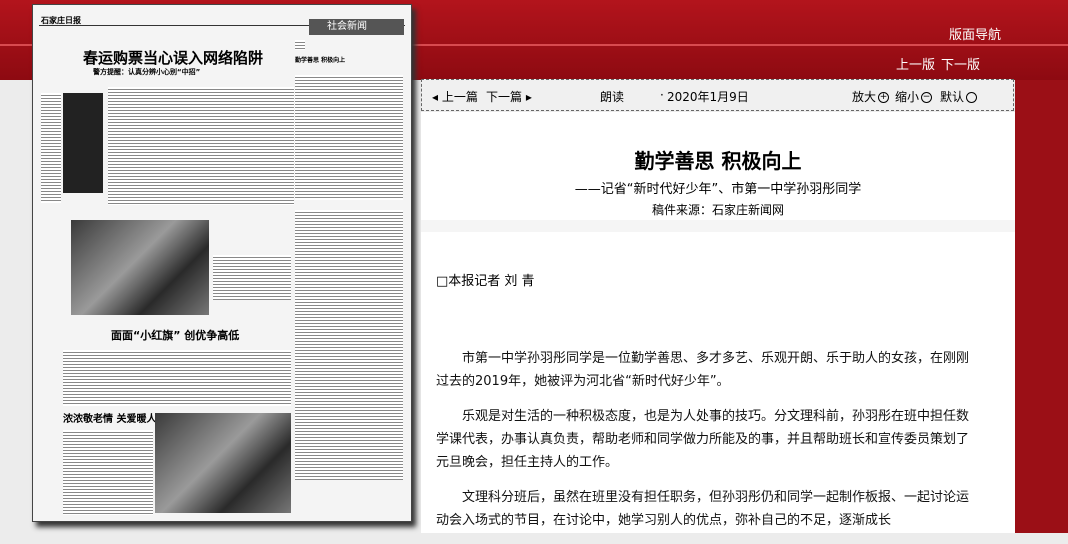  I want to click on newspaper-headline-2: 面面“小红旗” 创优争高低, so click(175, 335).